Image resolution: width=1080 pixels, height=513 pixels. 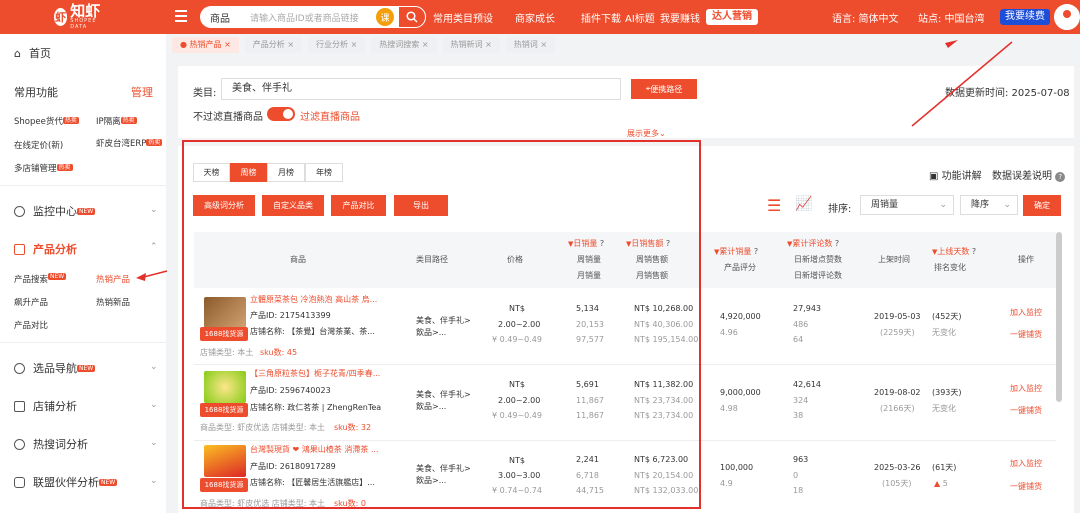 What do you see at coordinates (385, 17) in the screenshot?
I see `course-badge-icon: 课` at bounding box center [385, 17].